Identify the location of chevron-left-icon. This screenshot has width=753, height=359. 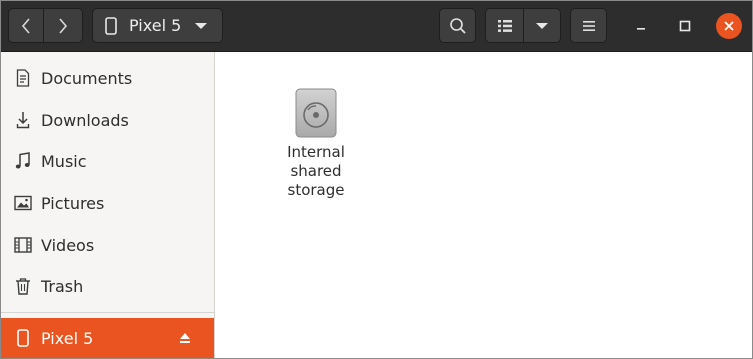
(25, 25).